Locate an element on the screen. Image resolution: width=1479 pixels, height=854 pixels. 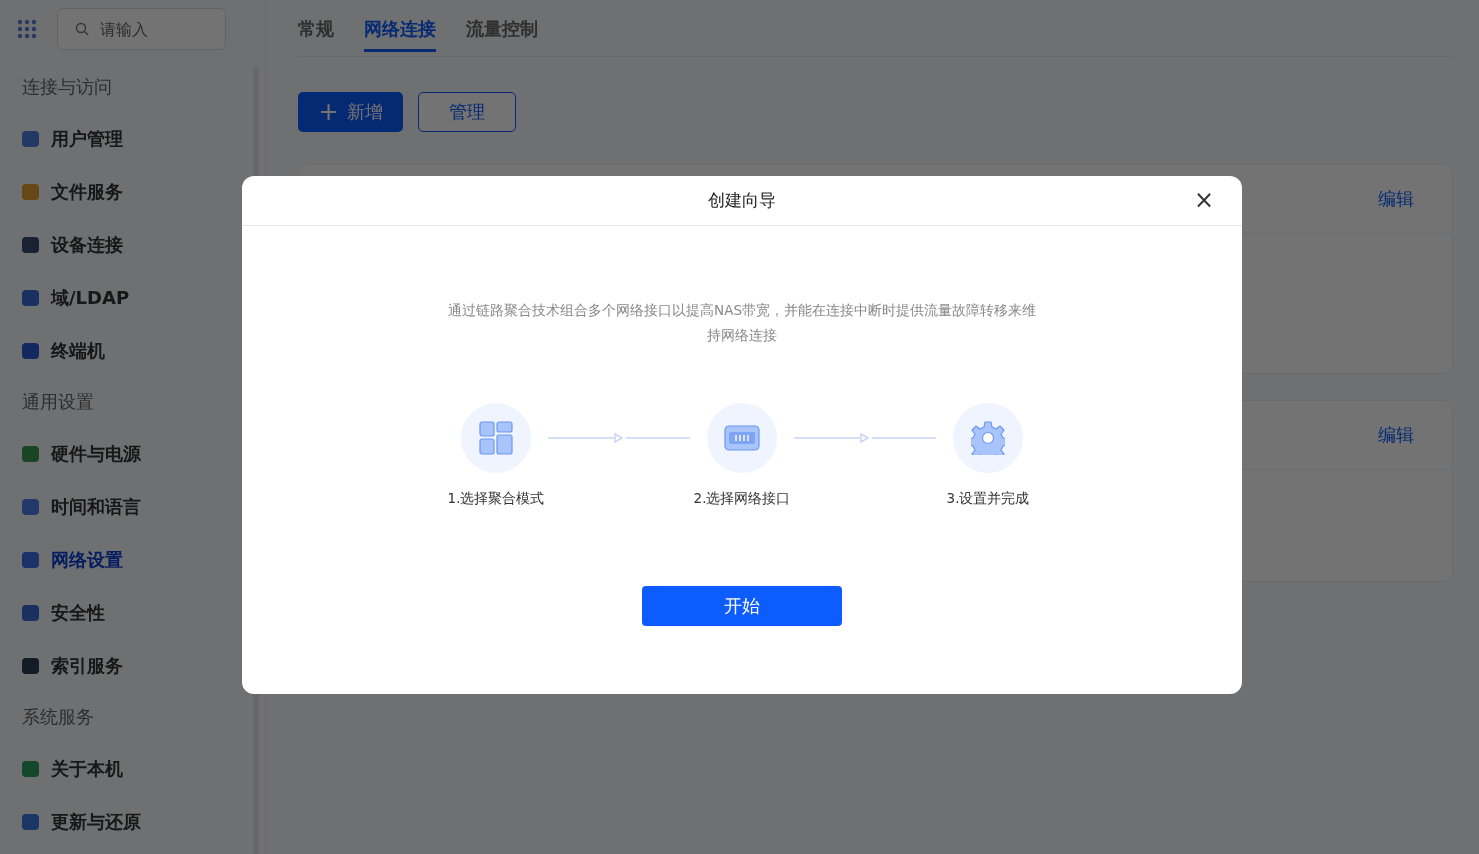
sidebar-item: 索引服务 is located at coordinates (143, 665).